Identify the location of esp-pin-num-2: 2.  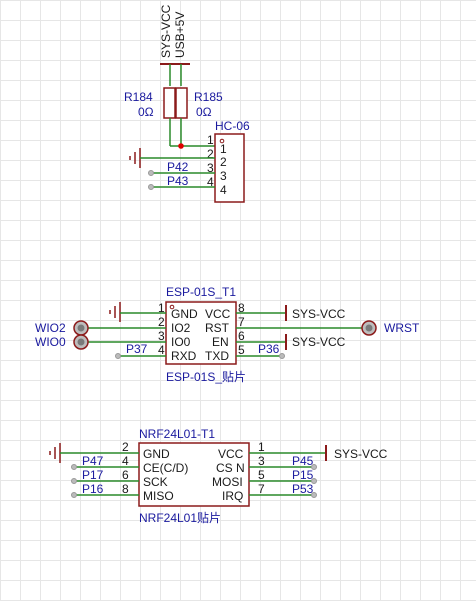
(161, 322).